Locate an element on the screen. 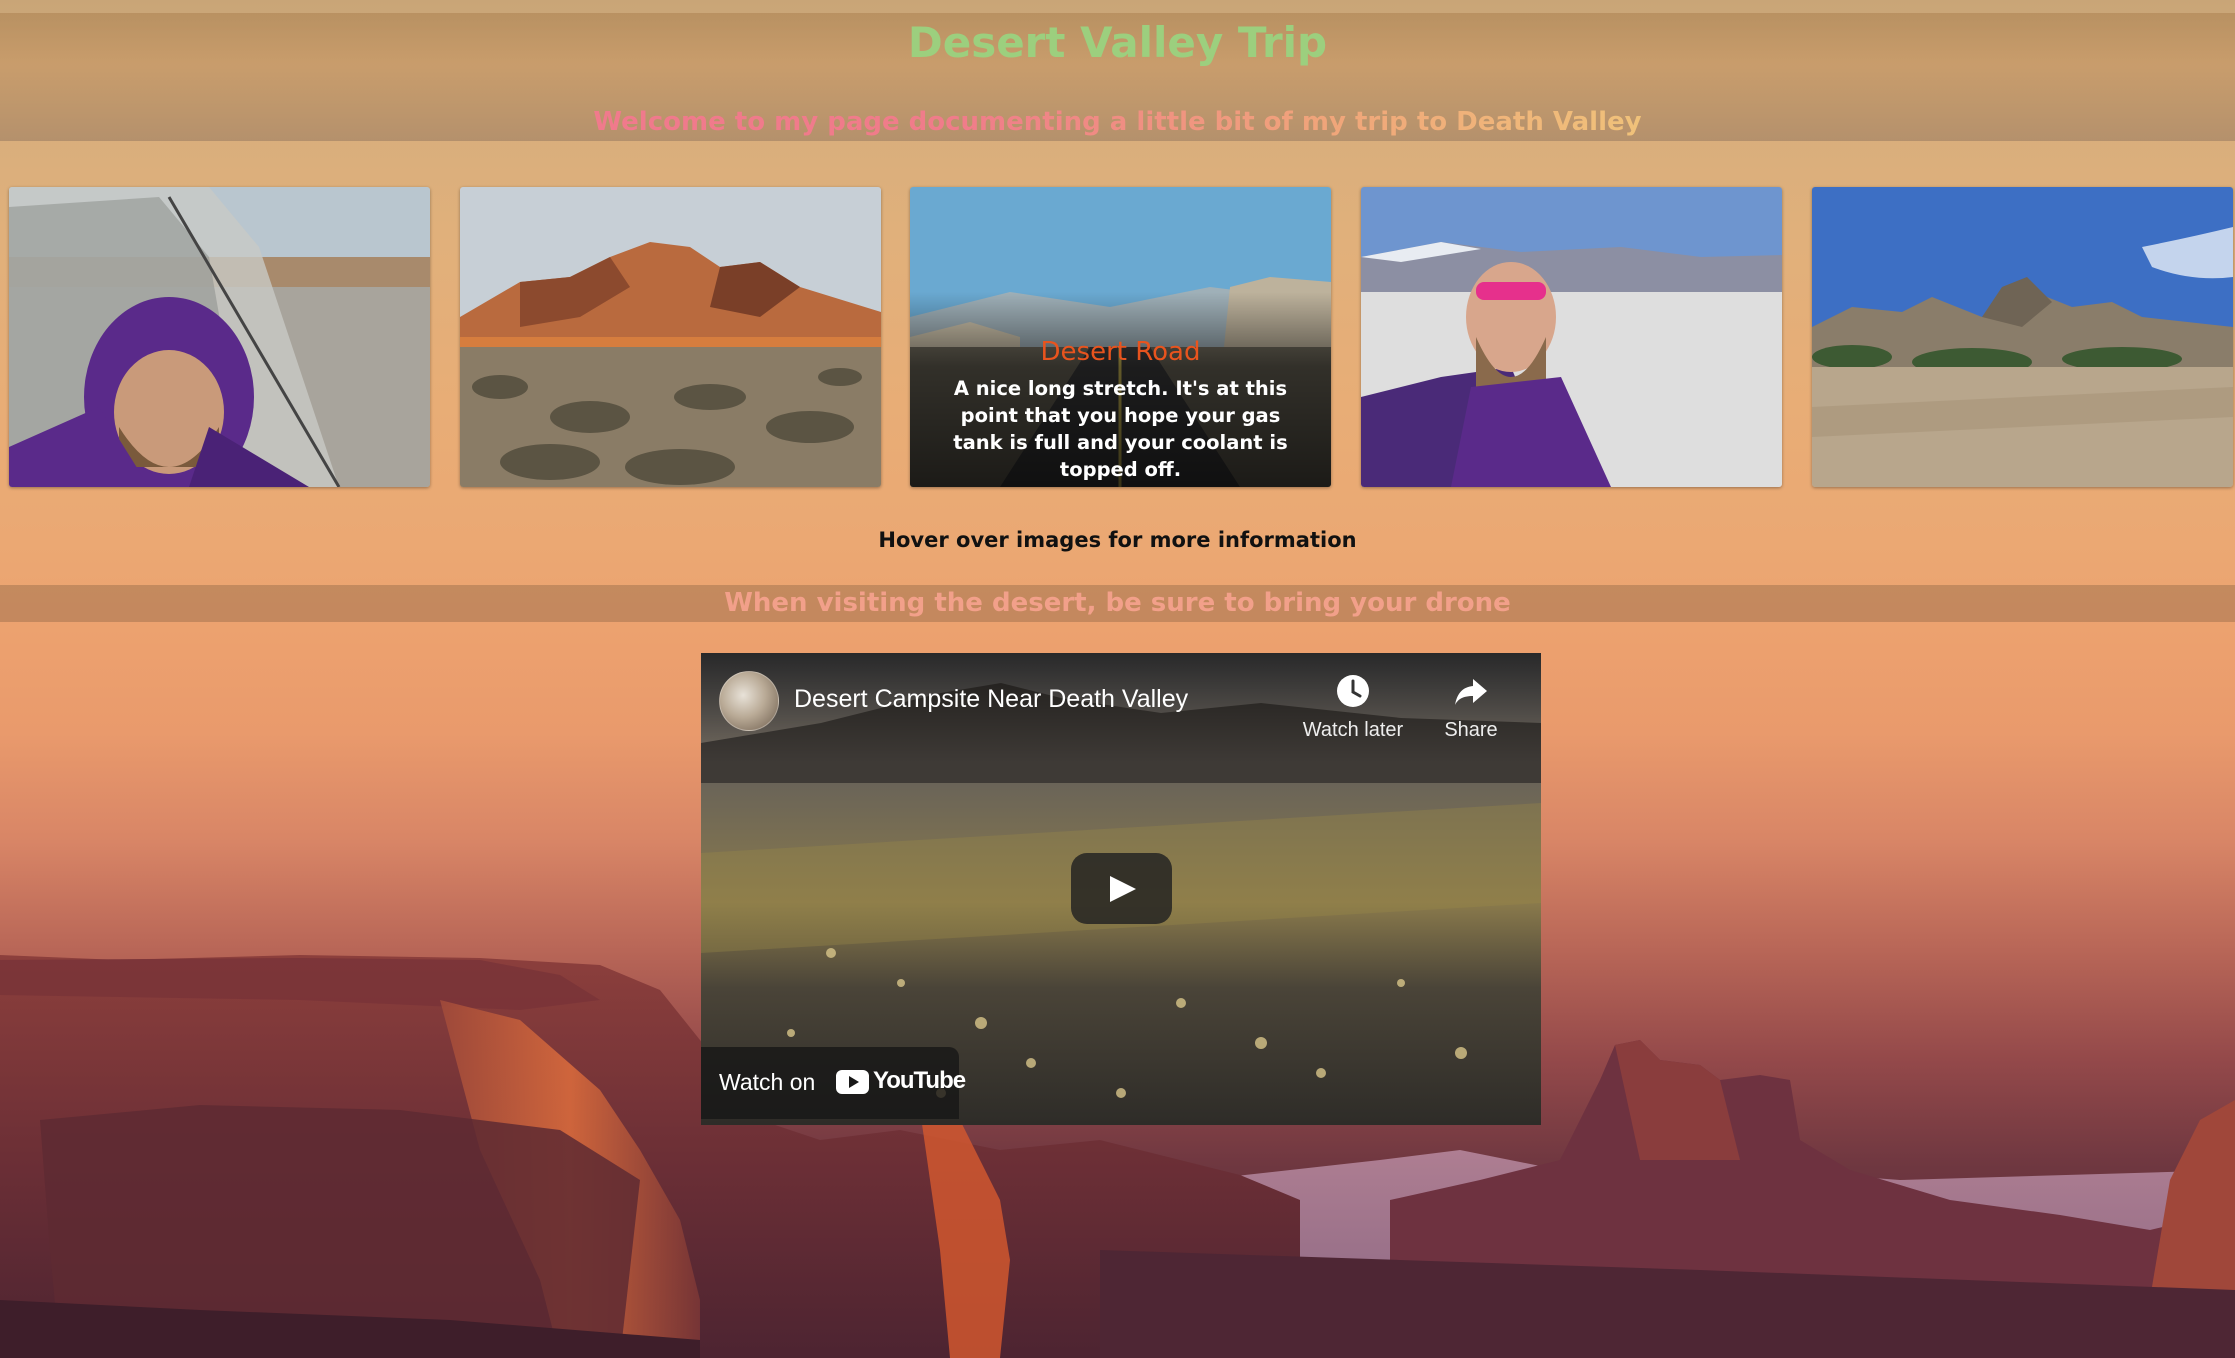 The width and height of the screenshot is (2235, 1358). clock-icon is located at coordinates (1353, 691).